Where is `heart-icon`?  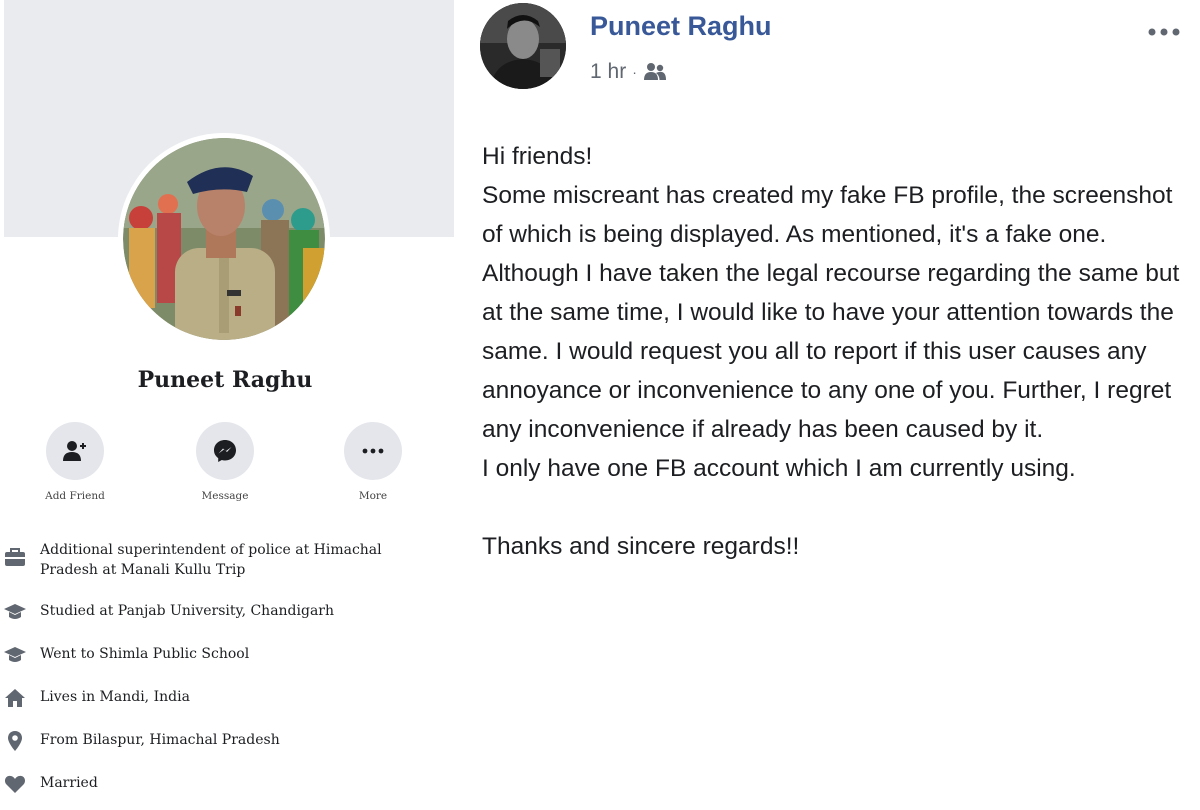 heart-icon is located at coordinates (15, 784).